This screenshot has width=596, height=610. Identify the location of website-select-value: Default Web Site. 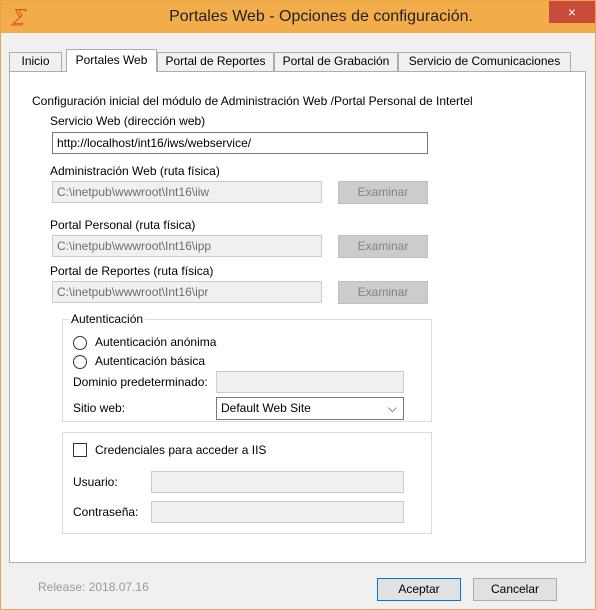
(266, 408).